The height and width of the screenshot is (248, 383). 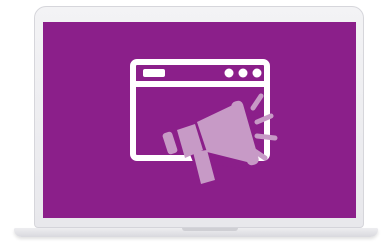 What do you see at coordinates (210, 142) in the screenshot?
I see `megaphone-icon` at bounding box center [210, 142].